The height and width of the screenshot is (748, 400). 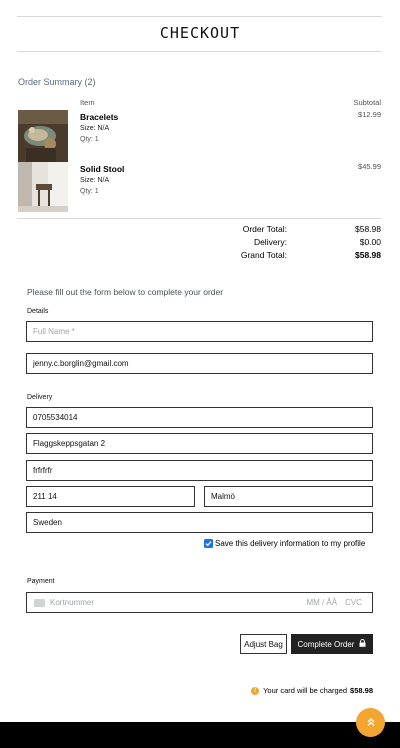 What do you see at coordinates (270, 242) in the screenshot?
I see `delivery-label: Delivery:` at bounding box center [270, 242].